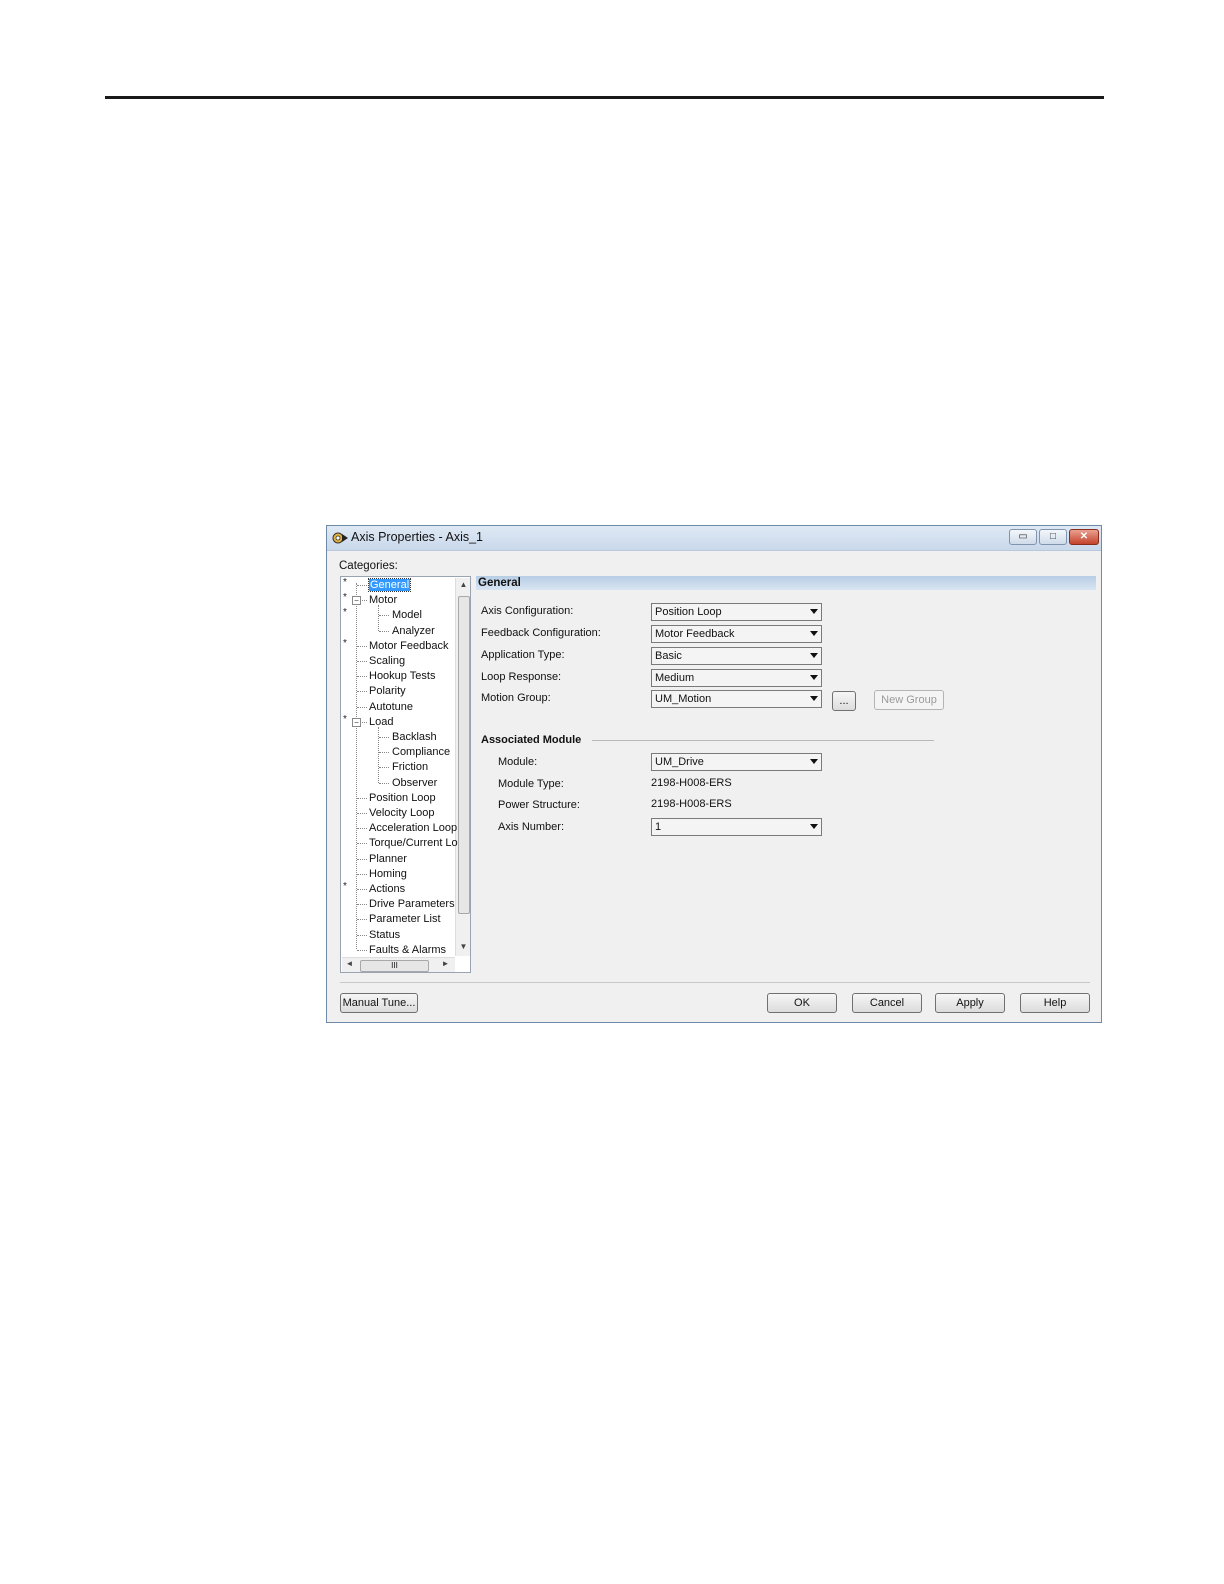 This screenshot has height=1584, width=1224. What do you see at coordinates (714, 538) in the screenshot?
I see `title-bar: Axis Properties - Axis_1 ▭ □ ✕` at bounding box center [714, 538].